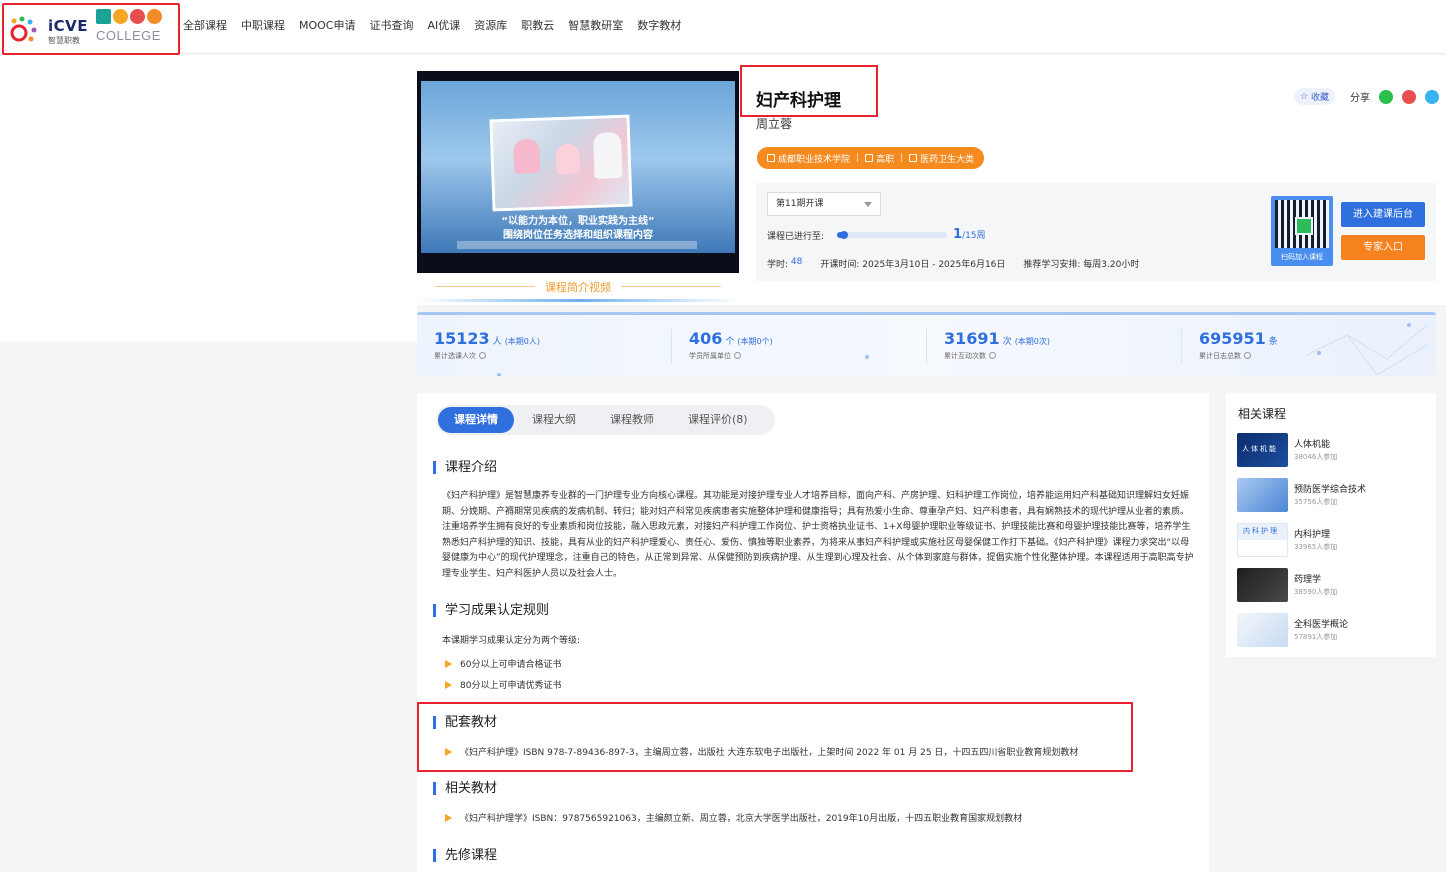 The image size is (1446, 872). I want to click on nav-item-digital-textbook: 数字教材, so click(659, 25).